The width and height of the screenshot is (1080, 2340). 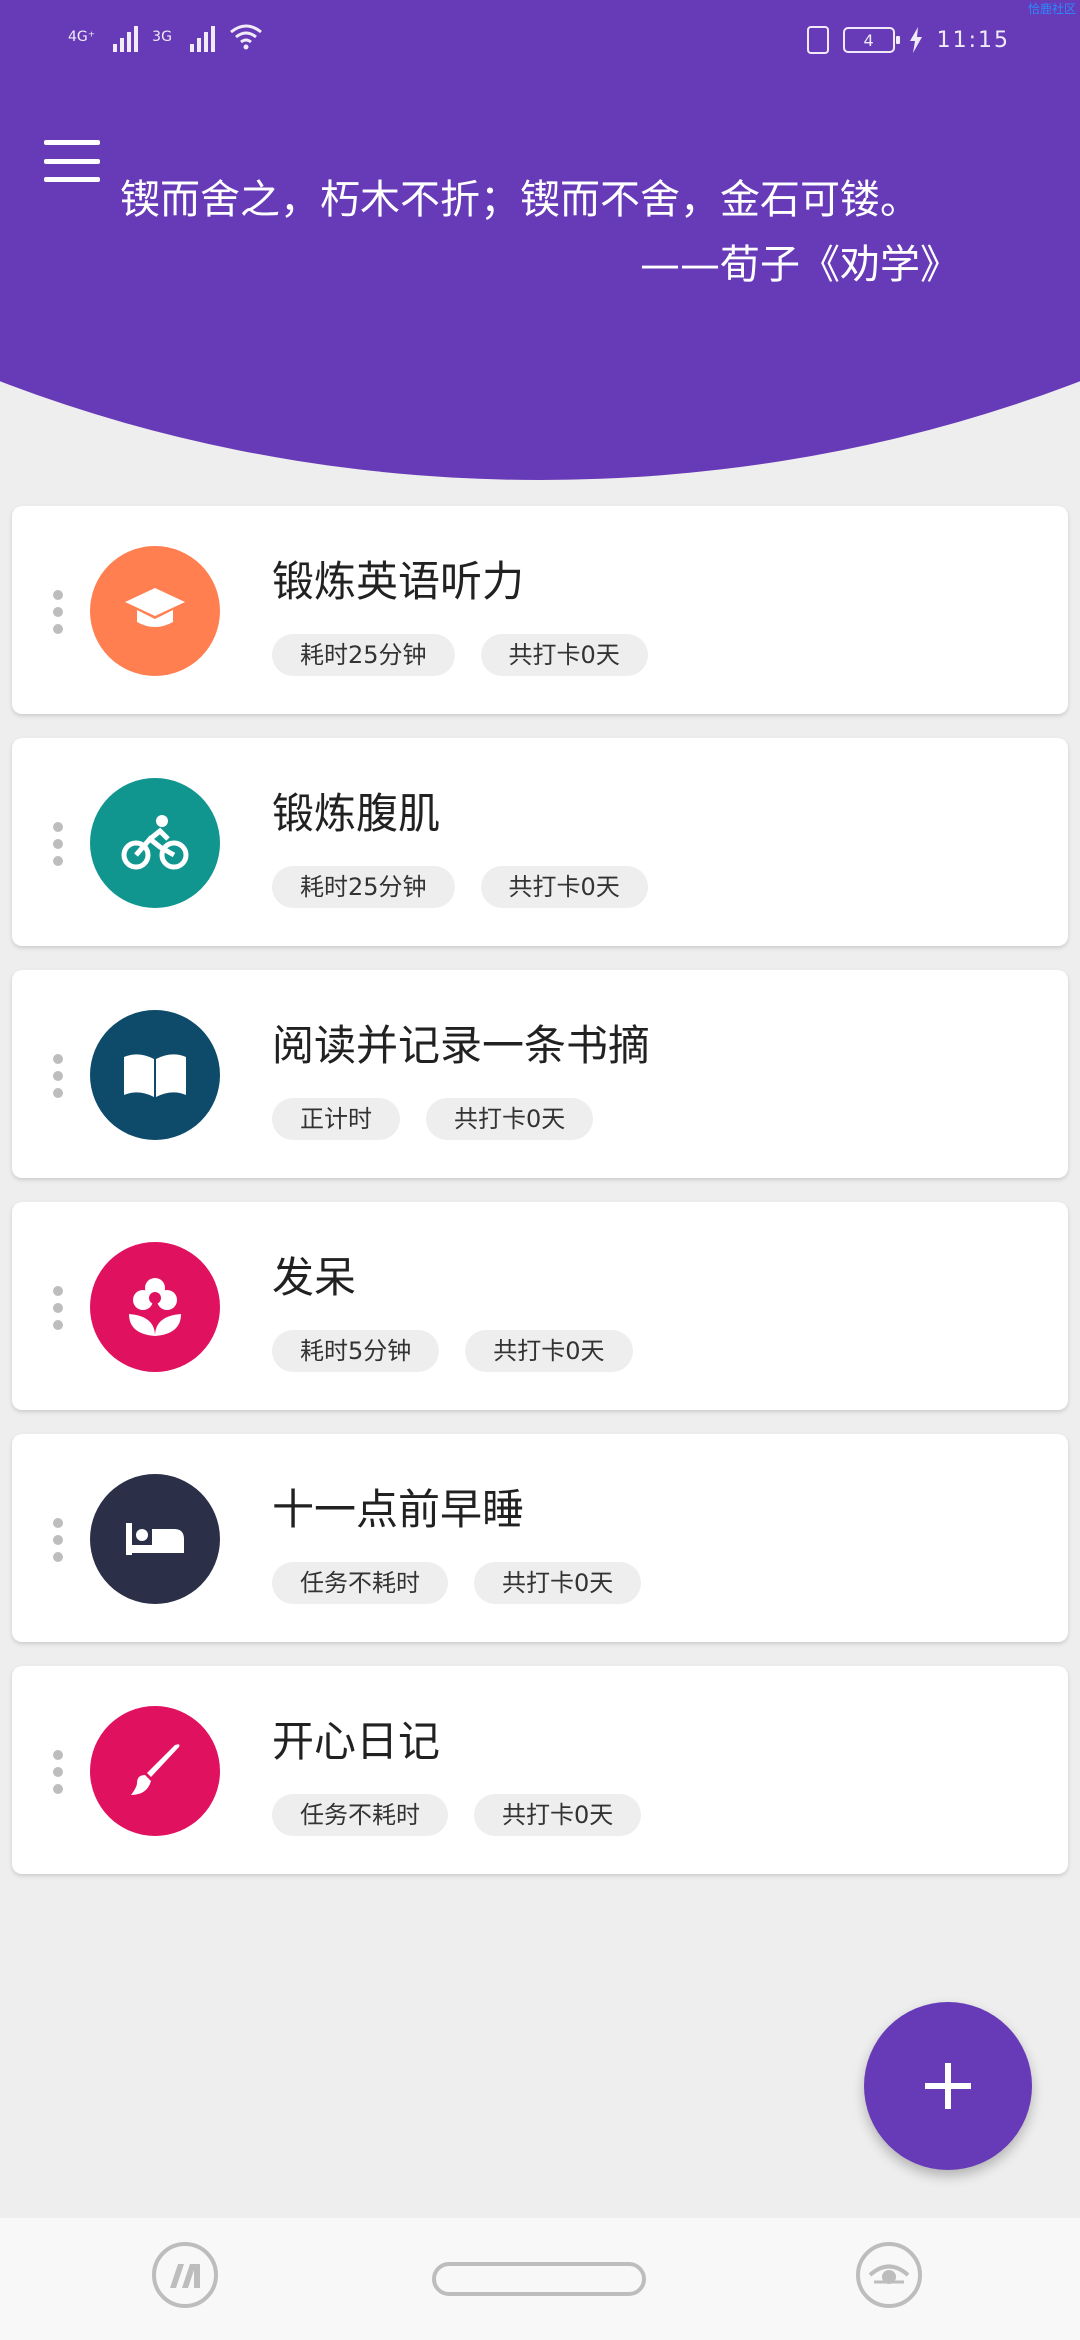 I want to click on home-button, so click(x=539, y=2279).